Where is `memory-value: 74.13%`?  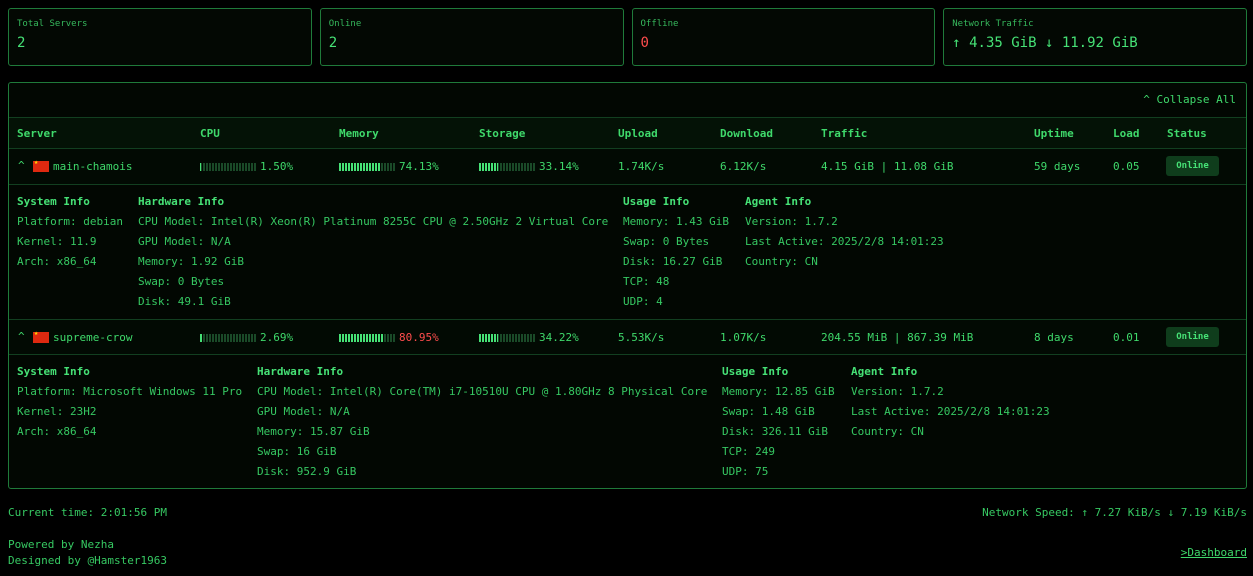
memory-value: 74.13% is located at coordinates (419, 166).